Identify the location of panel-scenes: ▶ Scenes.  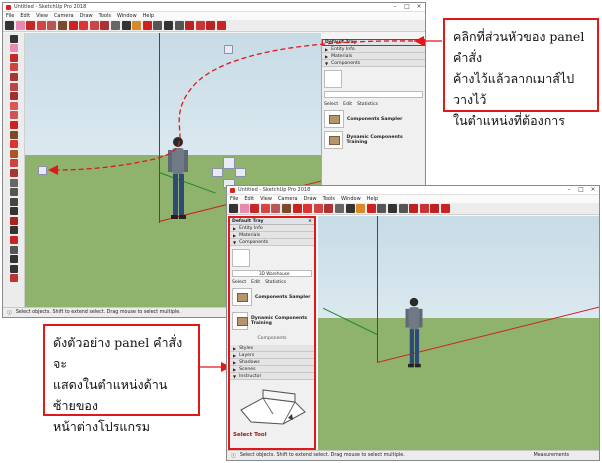
(272, 369).